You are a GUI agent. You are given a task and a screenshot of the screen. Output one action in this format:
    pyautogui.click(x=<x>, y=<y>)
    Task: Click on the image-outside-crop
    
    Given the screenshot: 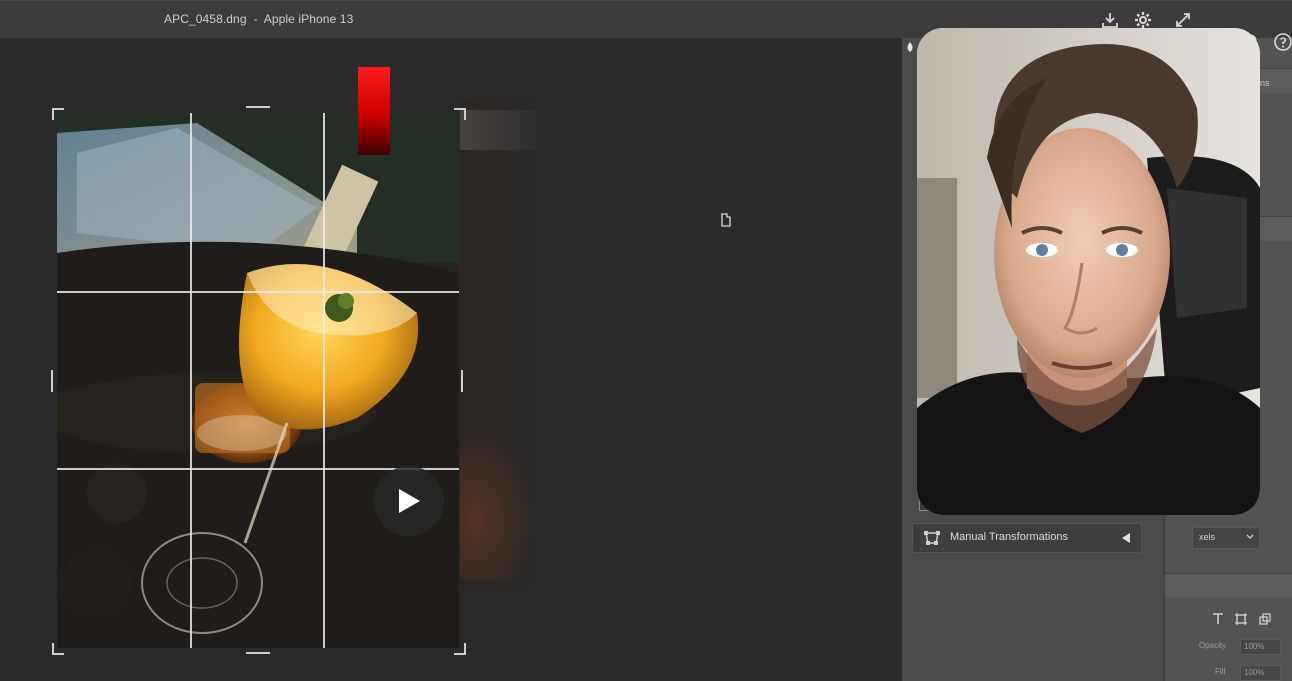 What is the action you would take?
    pyautogui.click(x=505, y=345)
    